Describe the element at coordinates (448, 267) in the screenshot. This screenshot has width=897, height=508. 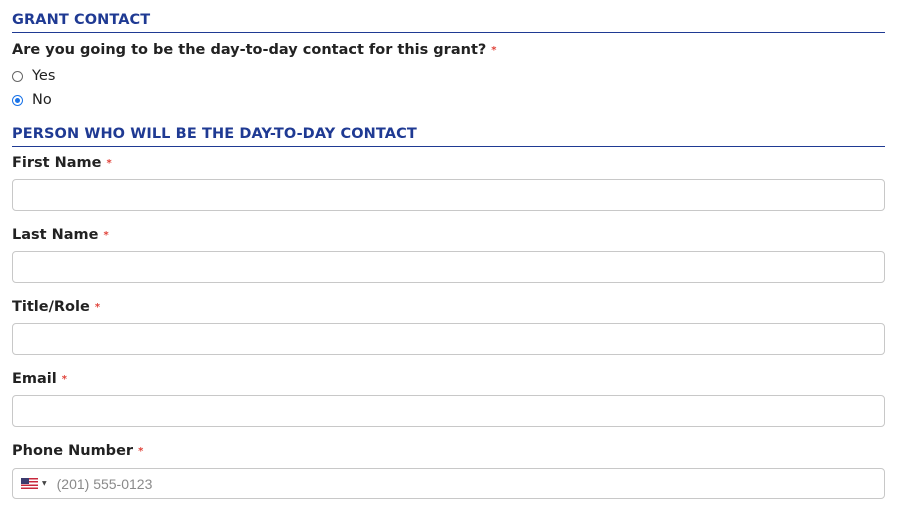
I see `last-name-input` at that location.